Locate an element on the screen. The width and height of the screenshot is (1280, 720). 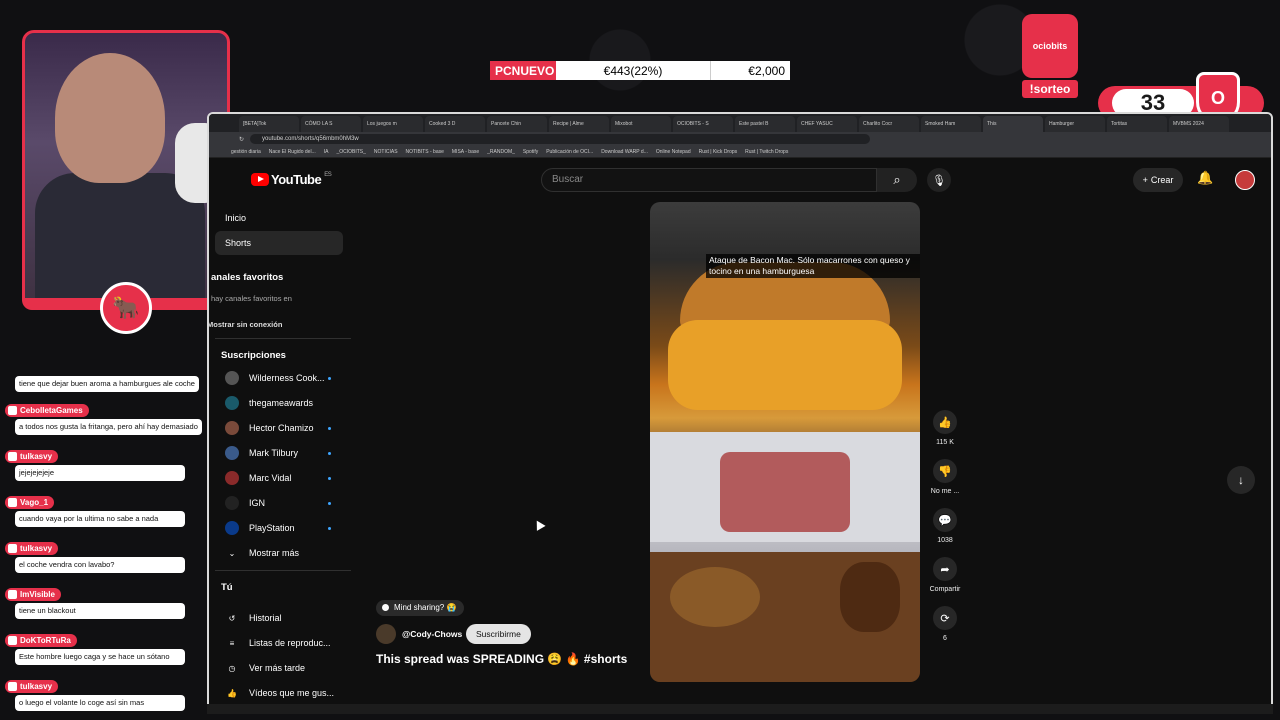
browser-tab: Hamburger is located at coordinates (1075, 124).